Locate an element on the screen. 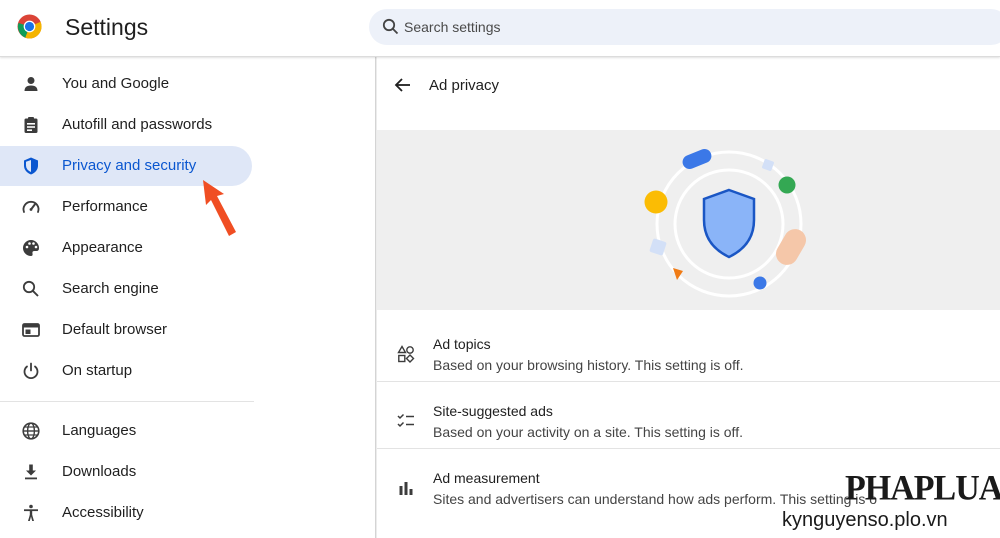  sidebar-item-label: You and Google is located at coordinates (116, 83).